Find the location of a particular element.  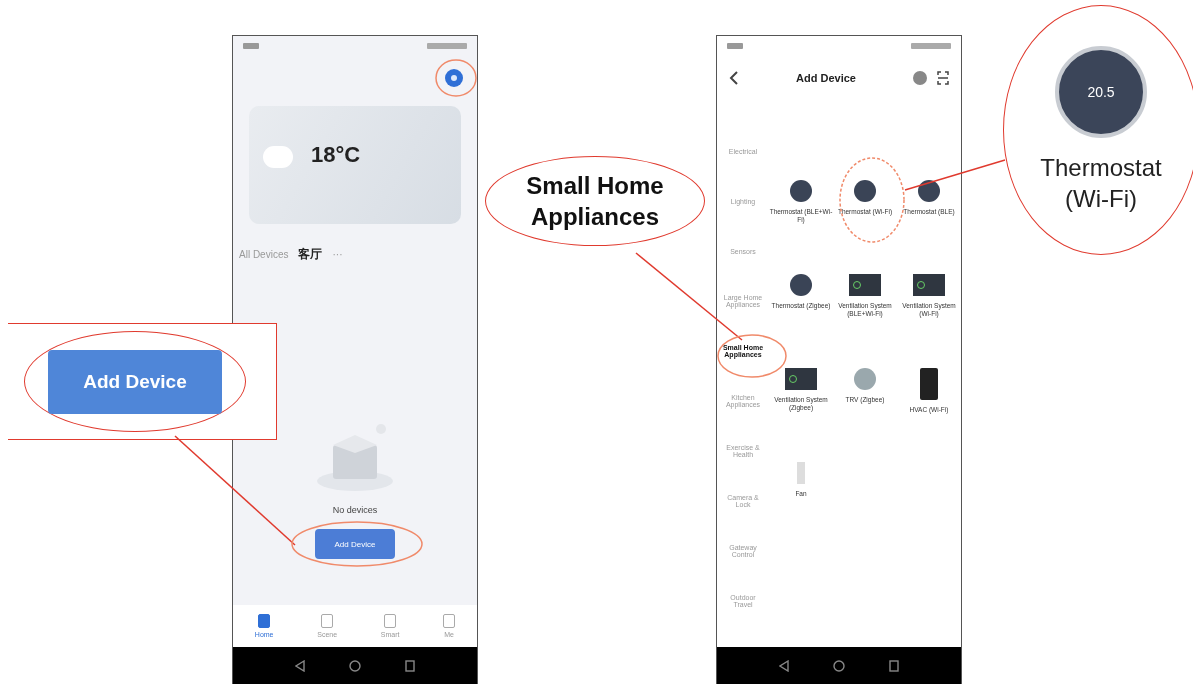

scan-icon is located at coordinates (943, 78).